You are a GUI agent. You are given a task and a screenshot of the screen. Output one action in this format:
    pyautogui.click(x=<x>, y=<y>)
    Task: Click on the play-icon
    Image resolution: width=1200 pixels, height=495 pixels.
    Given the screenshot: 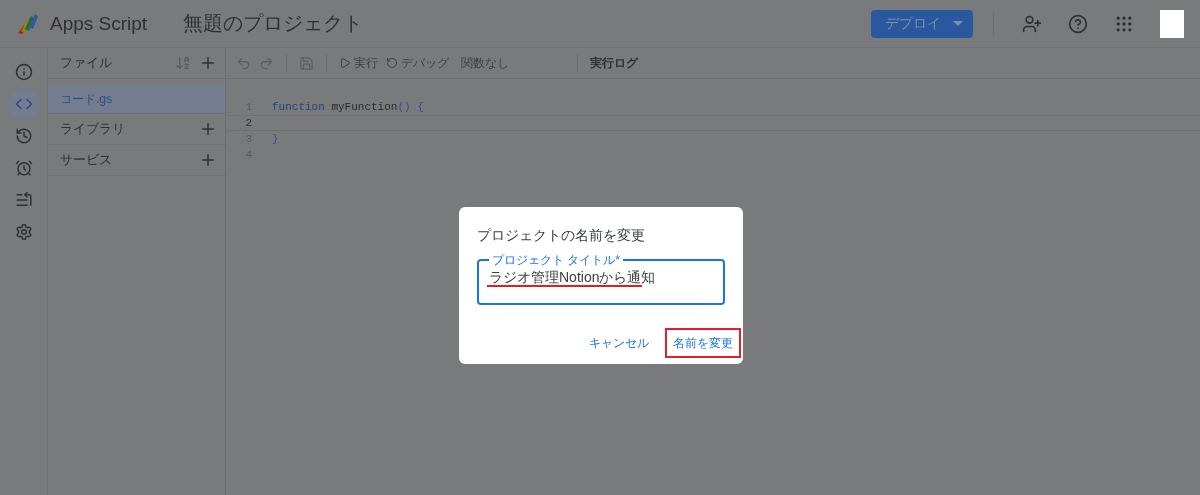 What is the action you would take?
    pyautogui.click(x=345, y=63)
    